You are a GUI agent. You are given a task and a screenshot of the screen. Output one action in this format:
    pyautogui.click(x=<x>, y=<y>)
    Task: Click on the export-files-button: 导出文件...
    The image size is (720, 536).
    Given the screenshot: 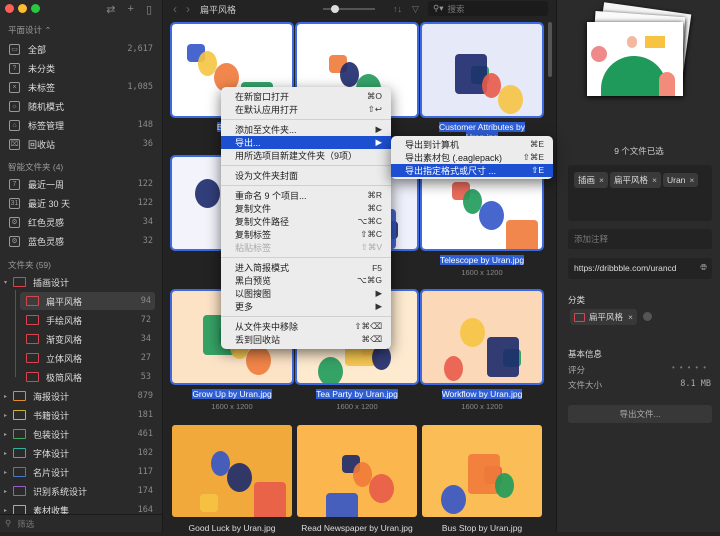 What is the action you would take?
    pyautogui.click(x=640, y=414)
    